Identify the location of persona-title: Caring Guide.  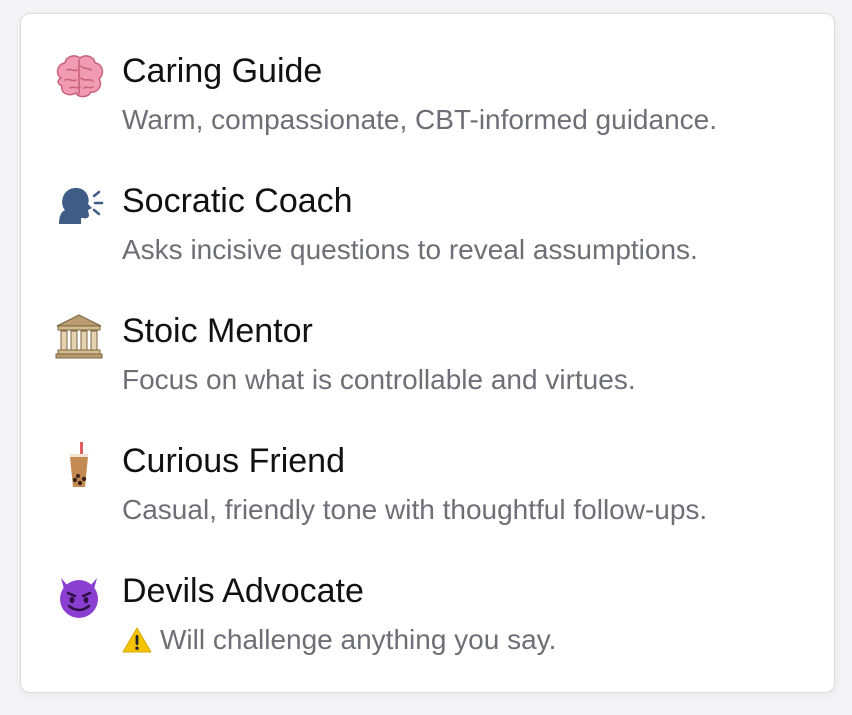
(222, 71).